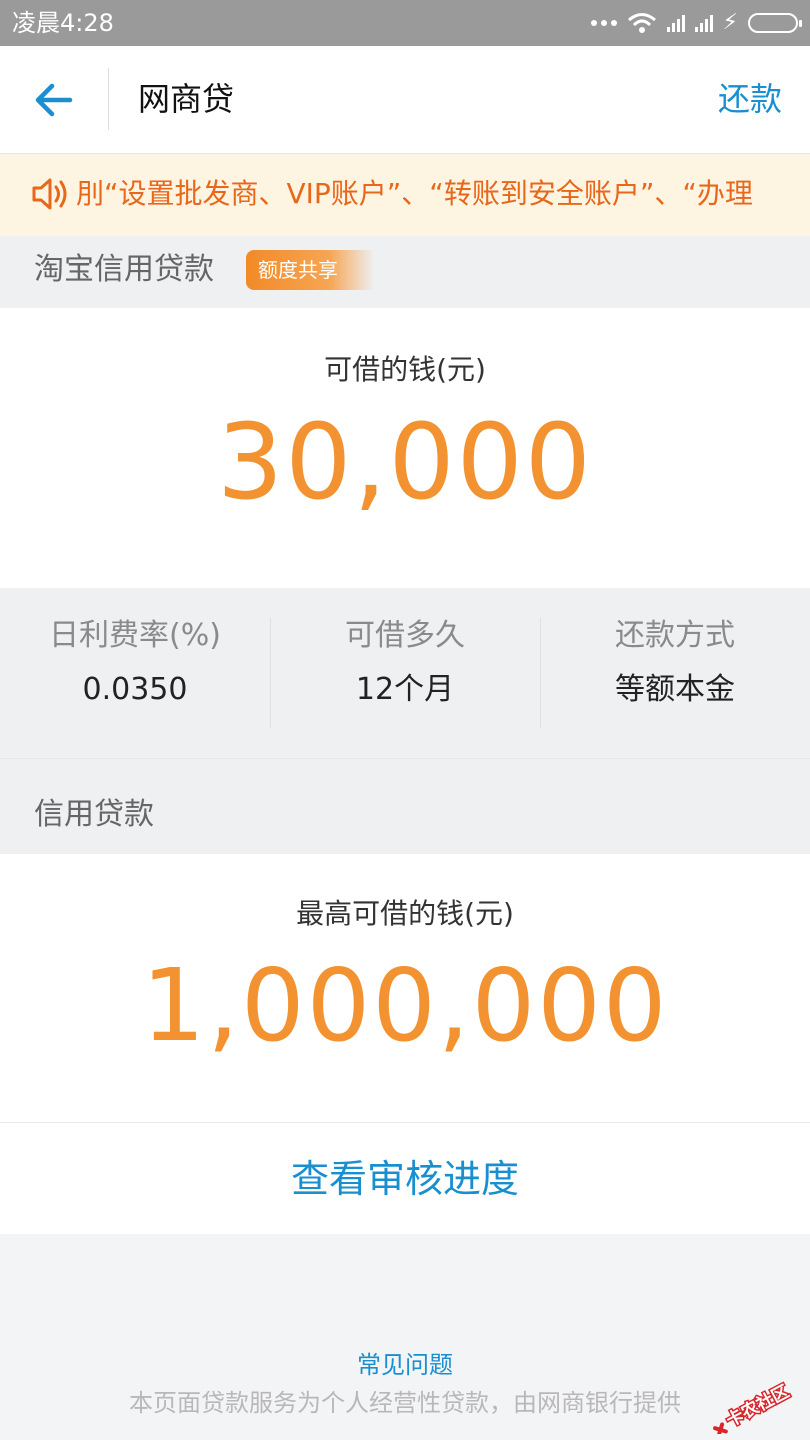 The height and width of the screenshot is (1440, 810). I want to click on view-review-progress-button: 查看审核进度, so click(405, 1179).